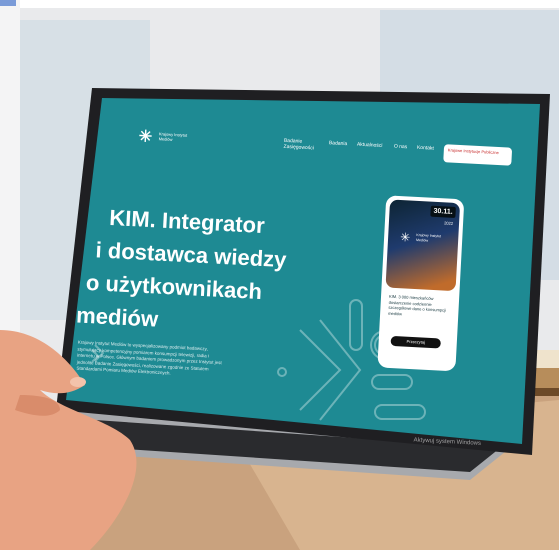  I want to click on read-button: Przeczytaj, so click(415, 342).